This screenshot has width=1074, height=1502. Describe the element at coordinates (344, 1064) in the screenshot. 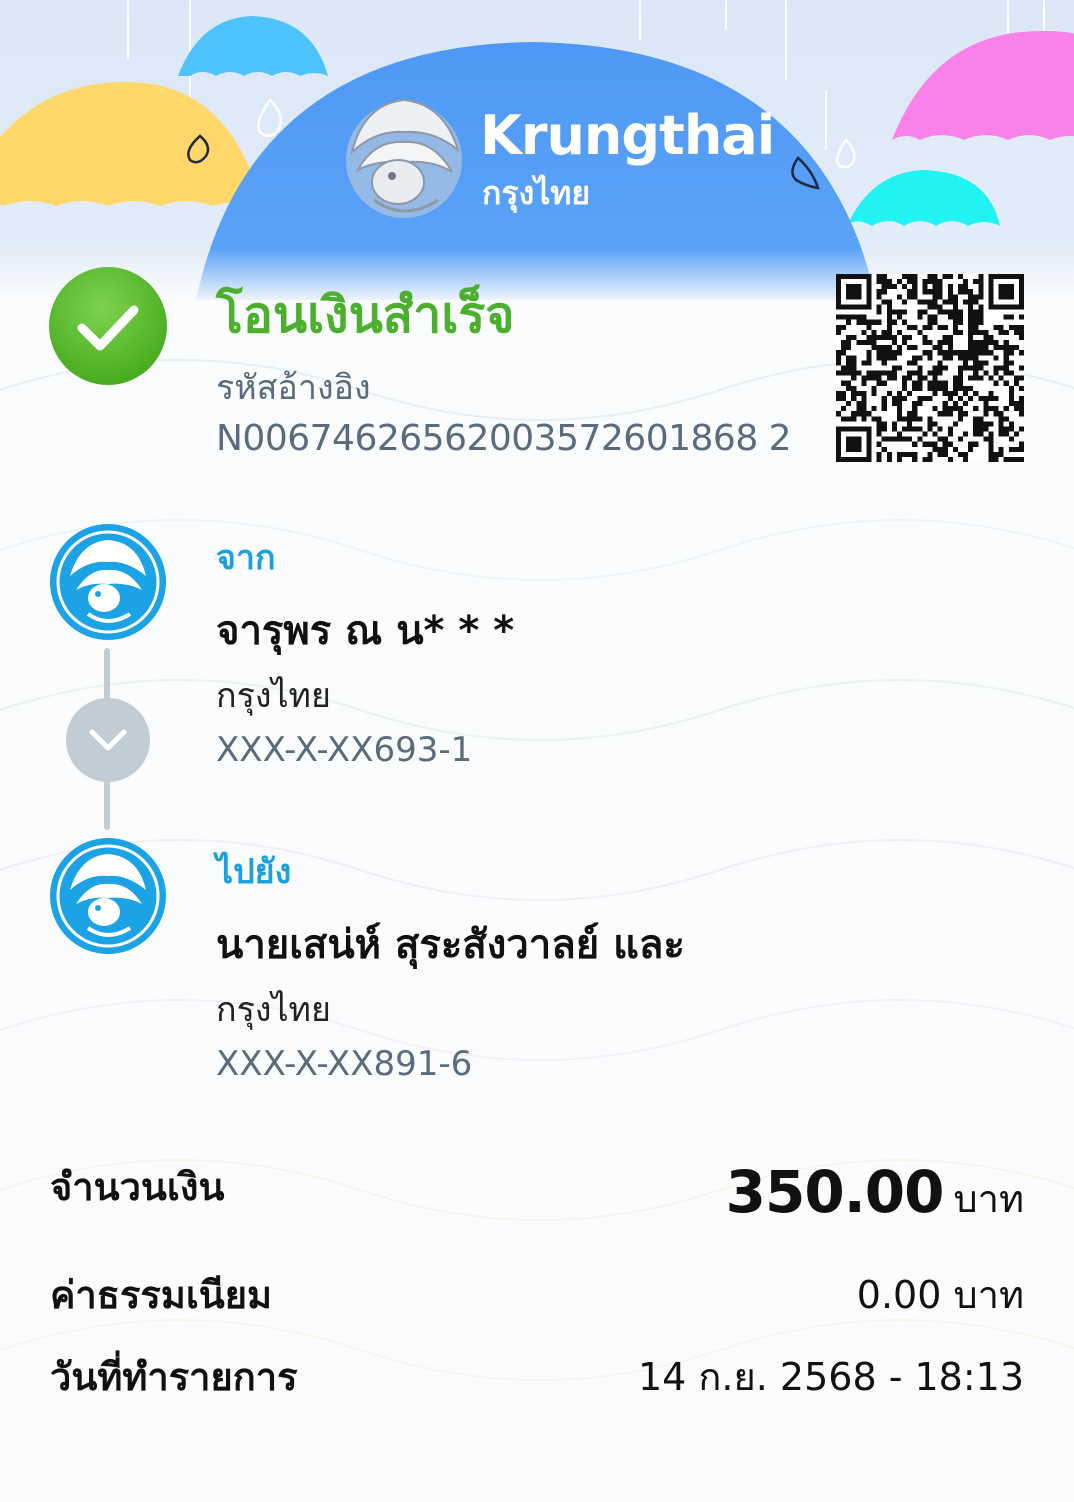

I see `recipient-account: XXX-X-XX891-6` at that location.